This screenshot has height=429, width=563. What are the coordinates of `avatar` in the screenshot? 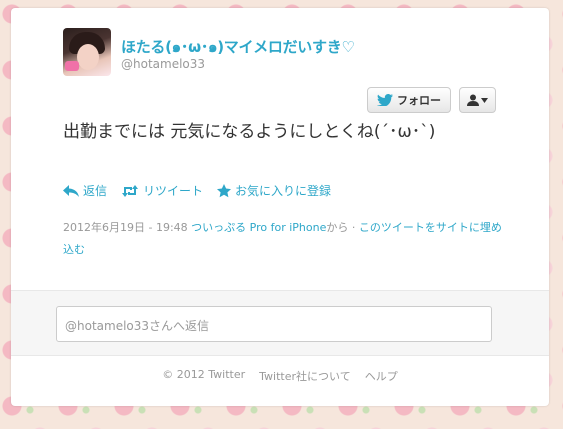 It's located at (87, 52).